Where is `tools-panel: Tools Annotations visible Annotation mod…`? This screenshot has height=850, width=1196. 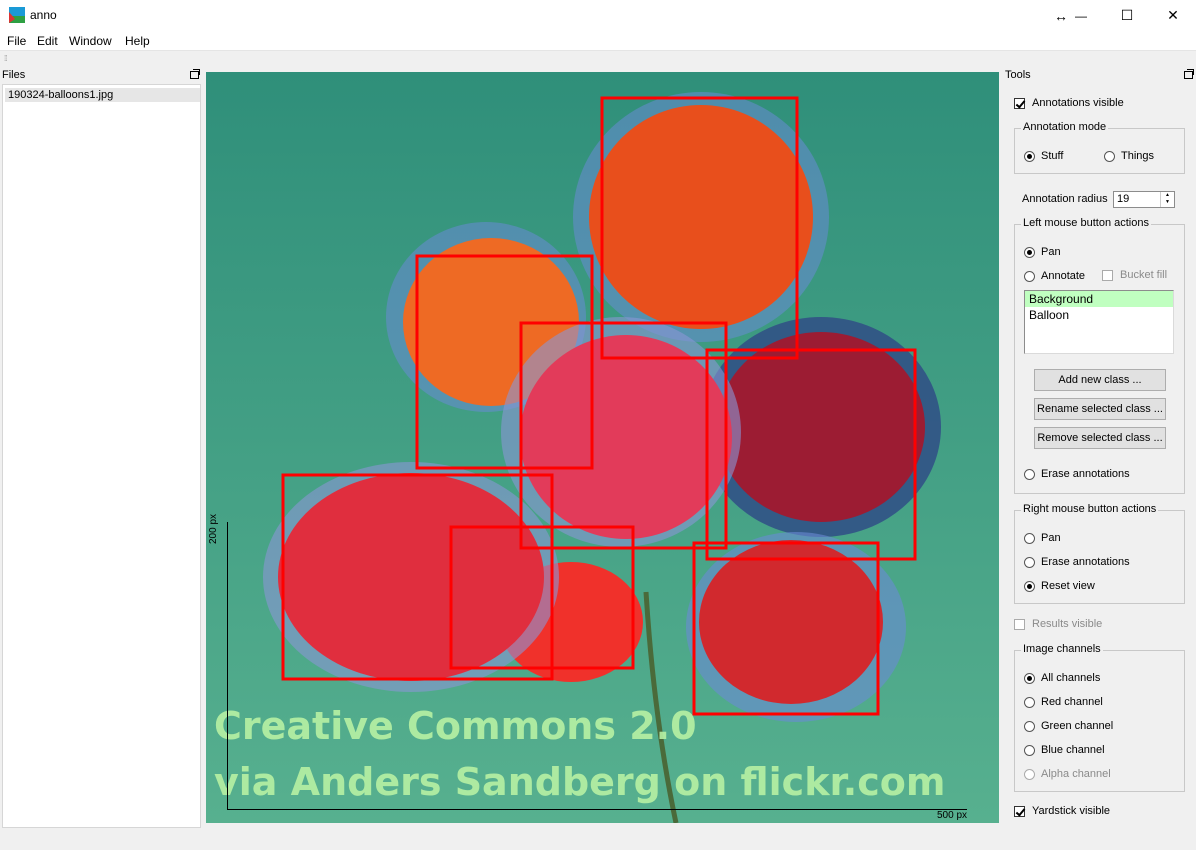 tools-panel: Tools Annotations visible Annotation mod… is located at coordinates (1099, 447).